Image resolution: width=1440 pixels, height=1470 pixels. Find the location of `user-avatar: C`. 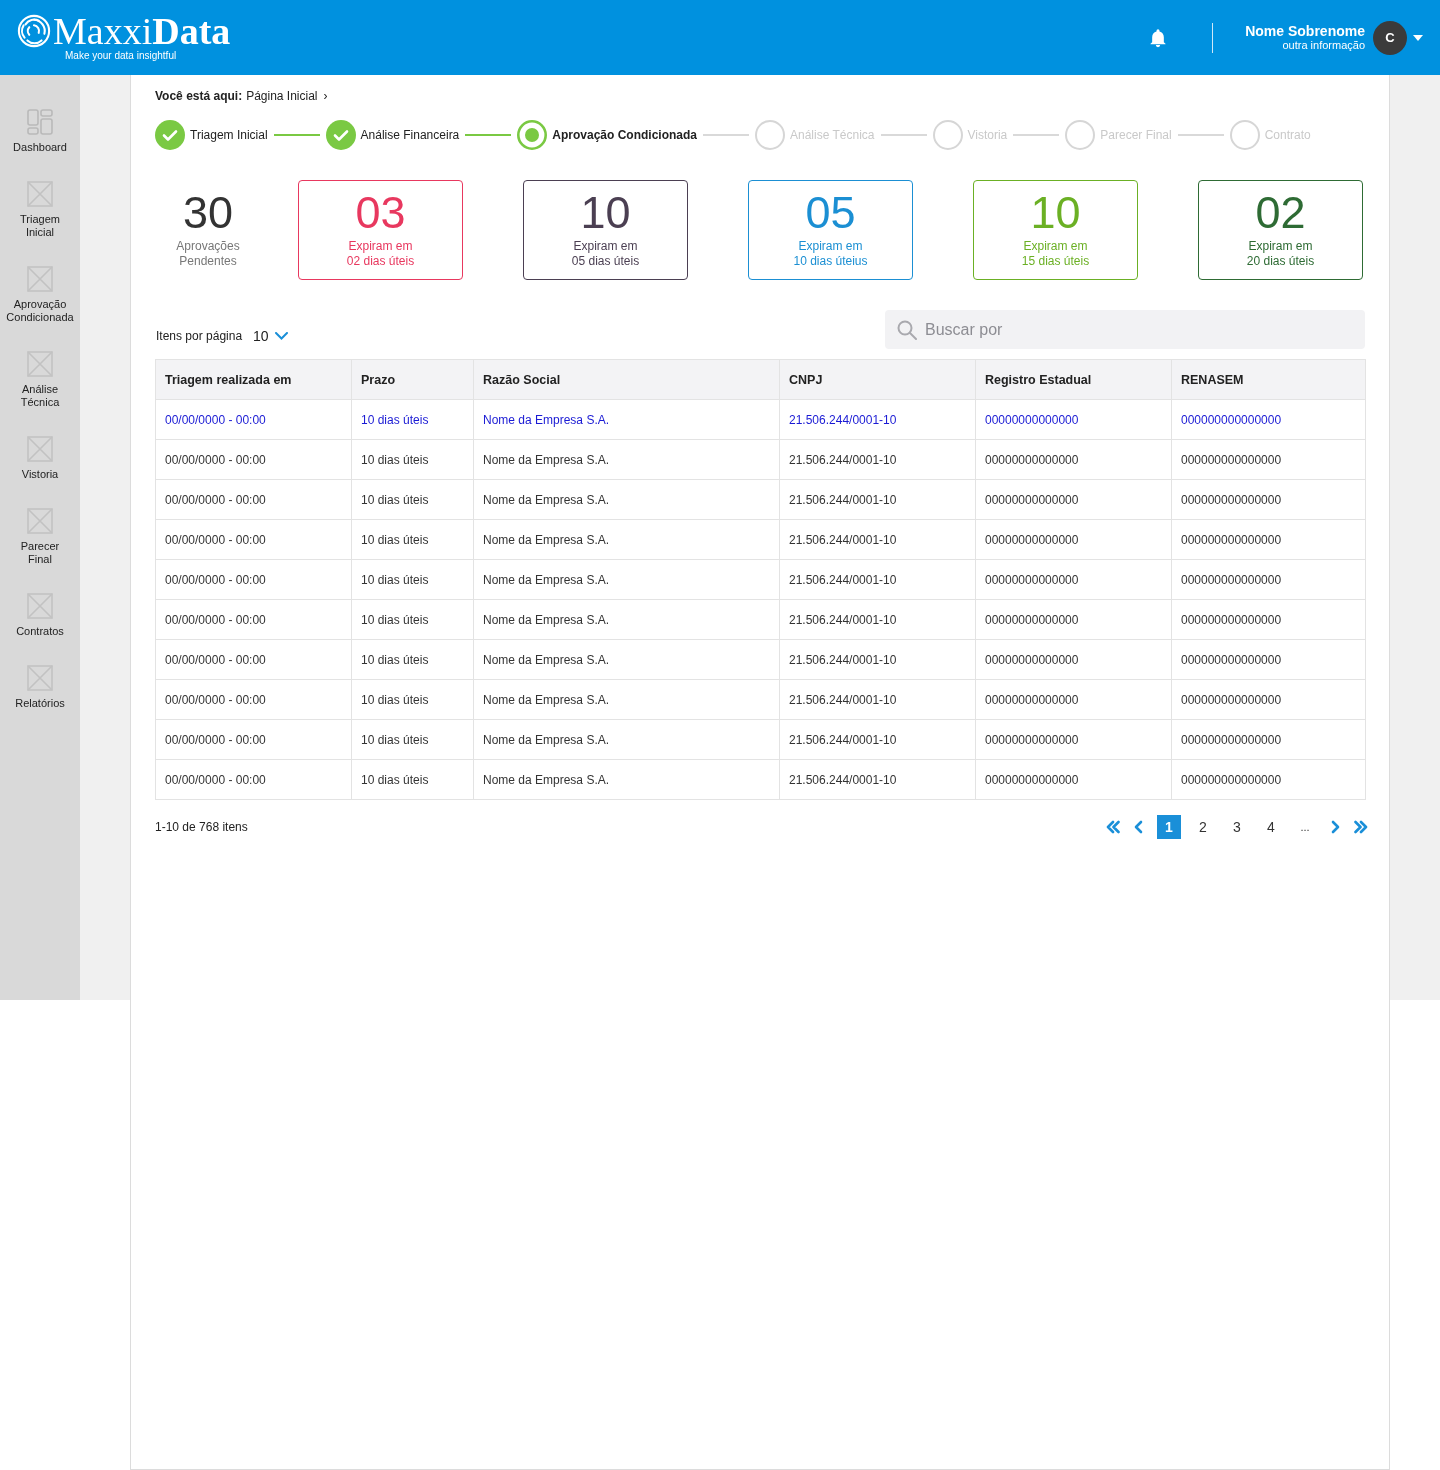

user-avatar: C is located at coordinates (1390, 37).